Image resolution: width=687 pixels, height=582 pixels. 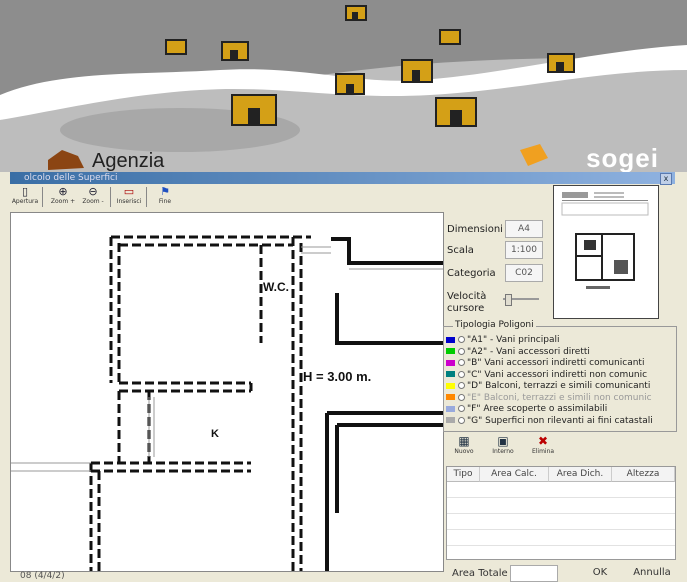 I want to click on scala-label: Scala, so click(x=460, y=250).